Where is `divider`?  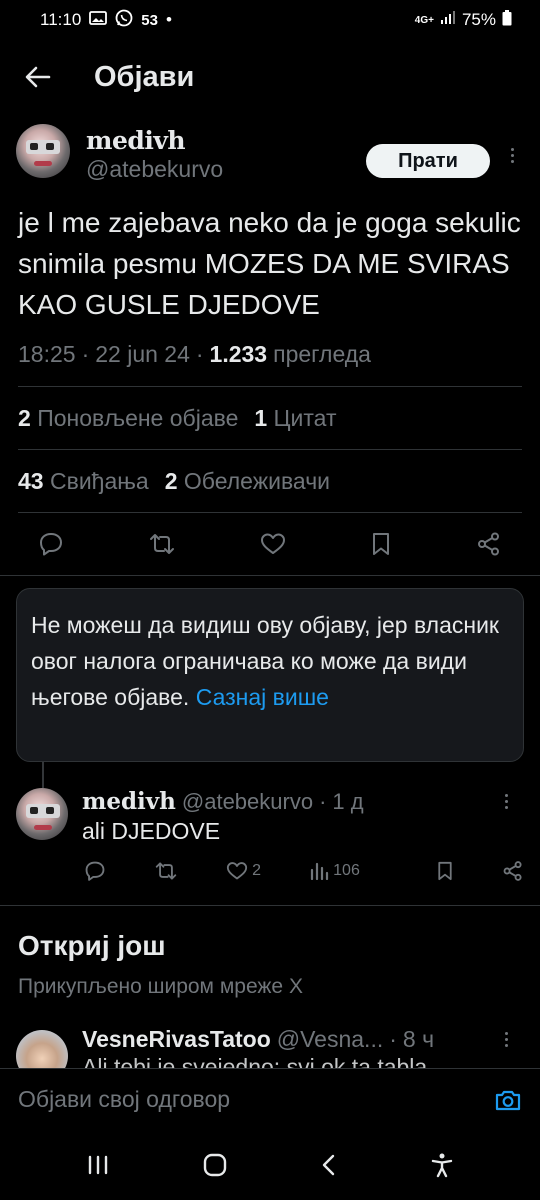 divider is located at coordinates (270, 905).